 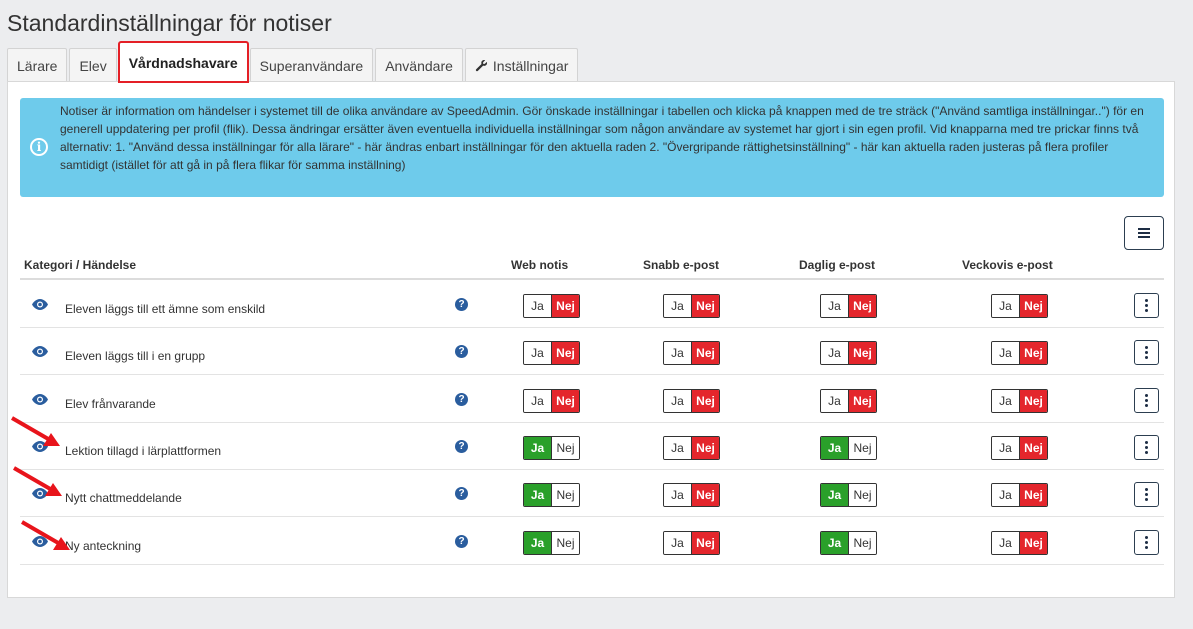 I want to click on column-header-snabb: Snabb e-post, so click(x=681, y=265).